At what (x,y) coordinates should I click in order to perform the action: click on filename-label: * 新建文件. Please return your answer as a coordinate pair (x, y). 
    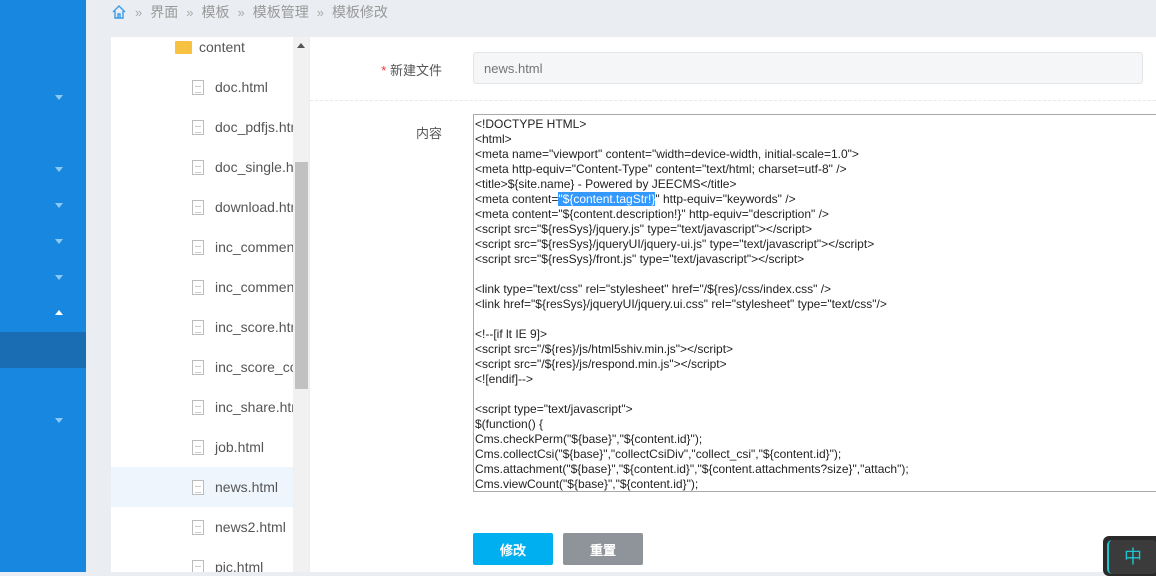
    Looking at the image, I should click on (406, 69).